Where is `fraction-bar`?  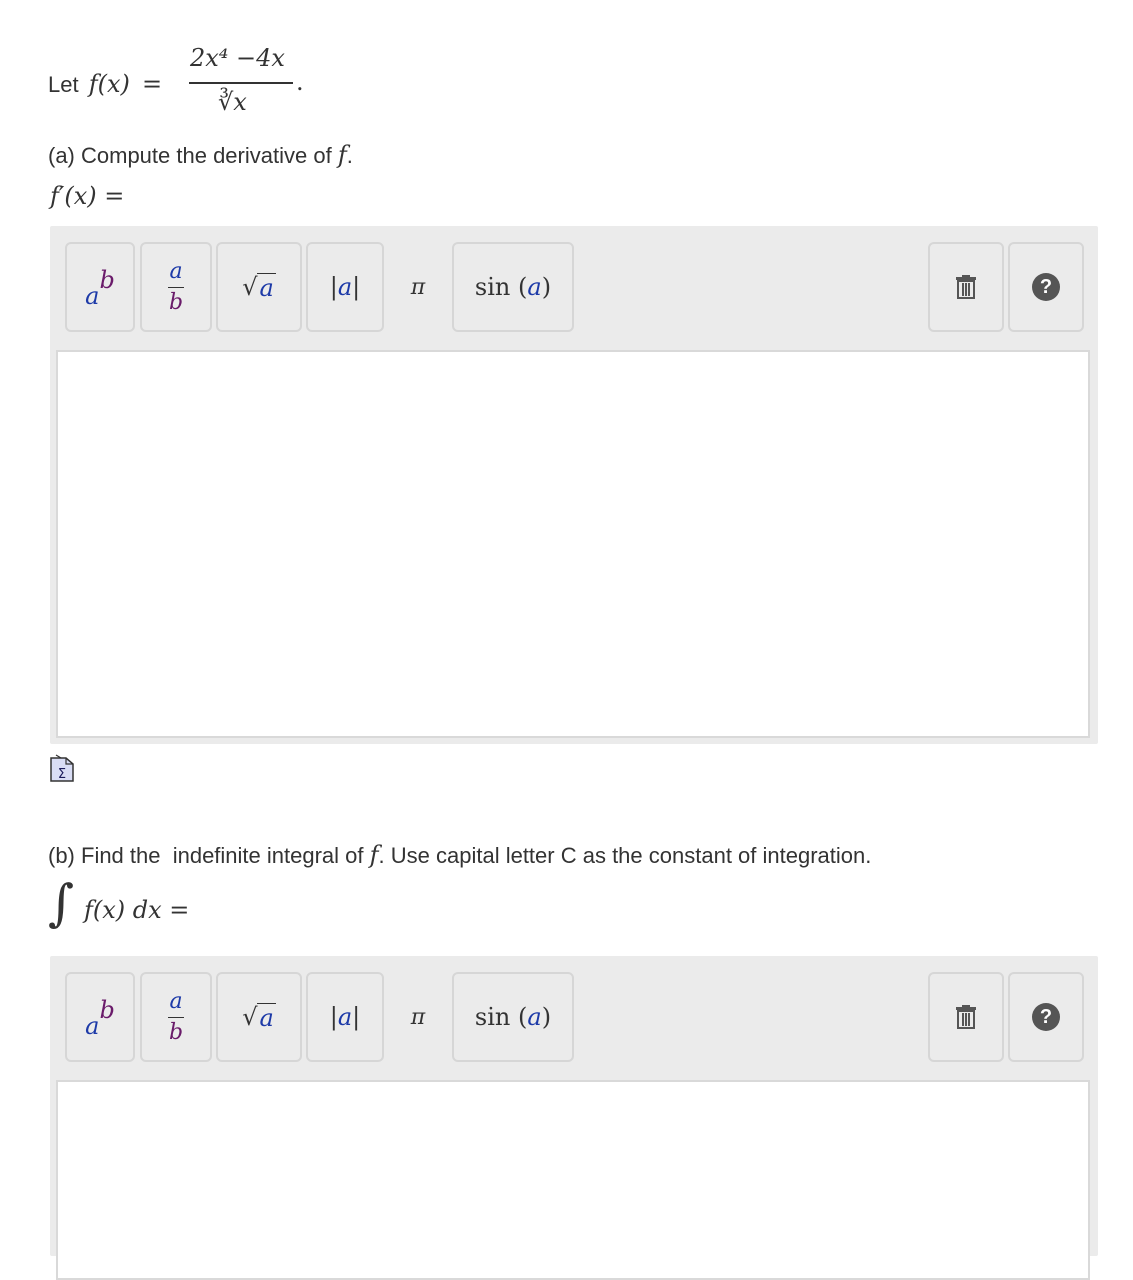 fraction-bar is located at coordinates (241, 83).